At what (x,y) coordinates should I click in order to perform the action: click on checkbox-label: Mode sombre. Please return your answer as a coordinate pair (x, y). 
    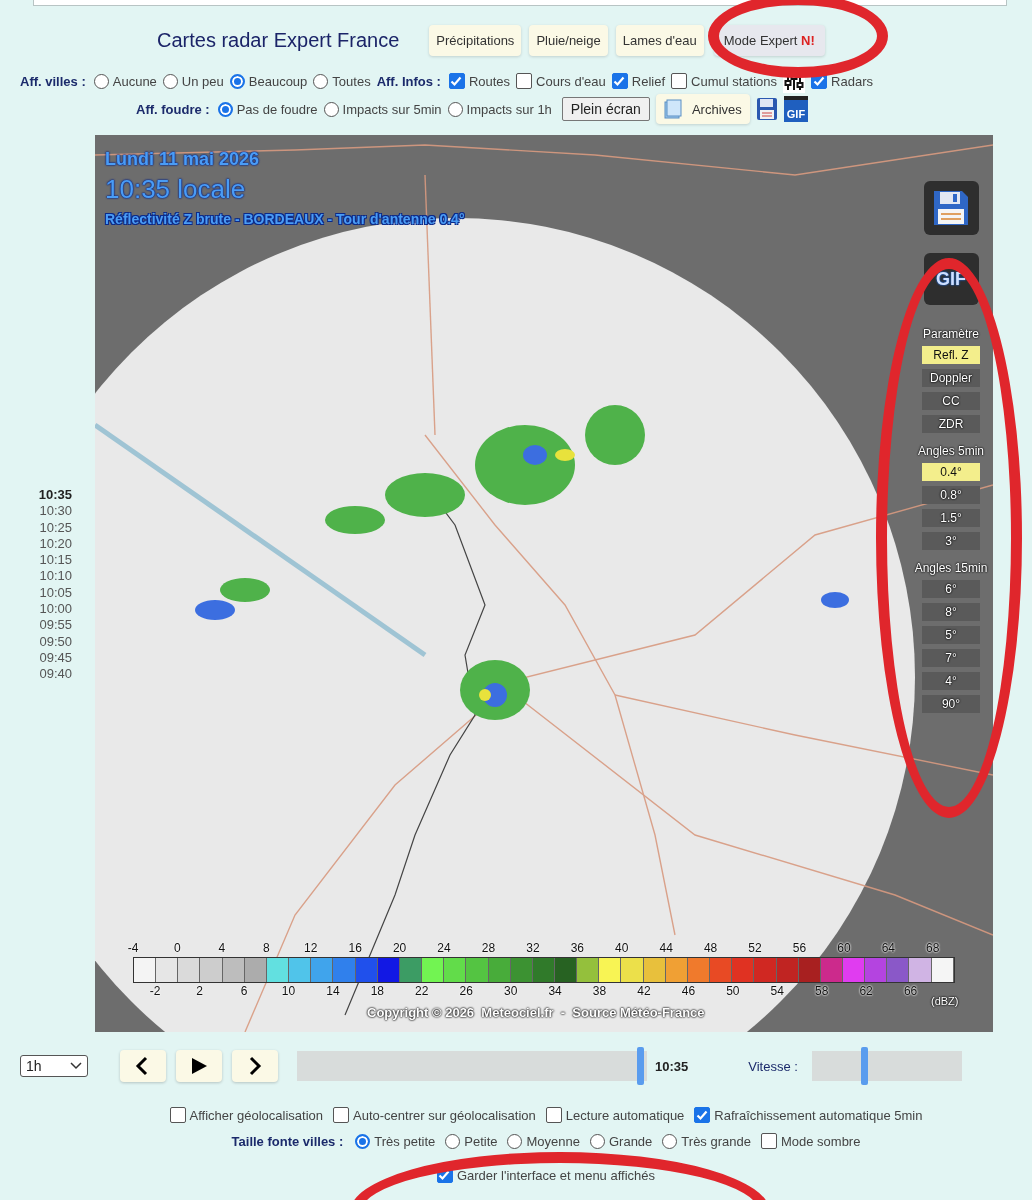
    Looking at the image, I should click on (820, 1141).